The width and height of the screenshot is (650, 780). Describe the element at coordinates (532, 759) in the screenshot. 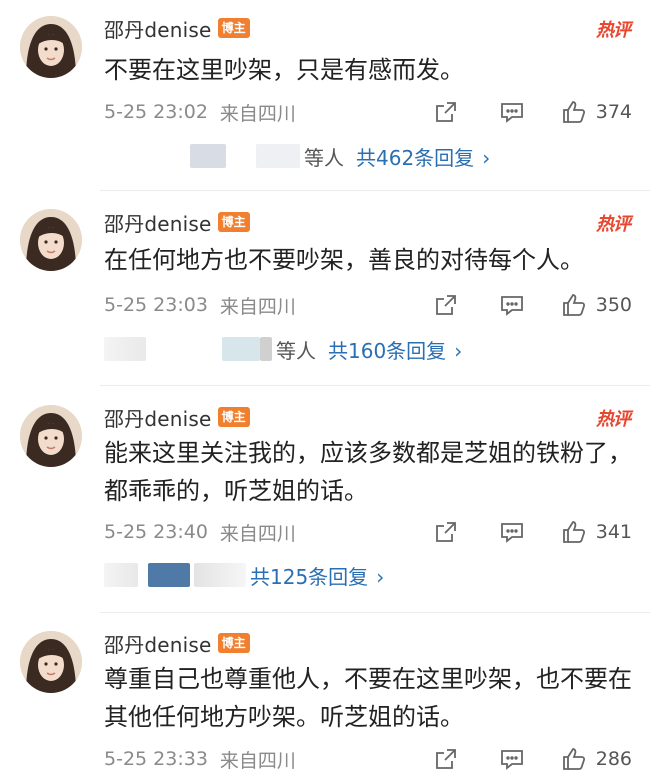

I see `action-bar: 286` at that location.